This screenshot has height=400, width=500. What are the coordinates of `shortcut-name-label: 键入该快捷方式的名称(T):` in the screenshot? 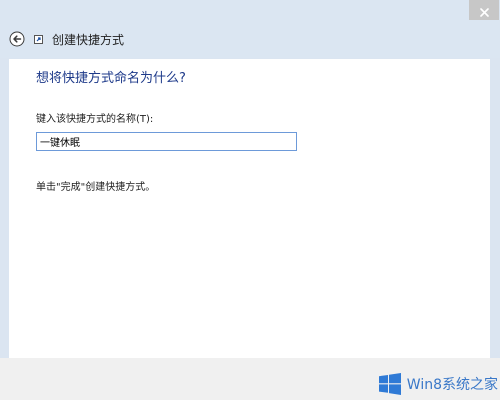 It's located at (95, 119).